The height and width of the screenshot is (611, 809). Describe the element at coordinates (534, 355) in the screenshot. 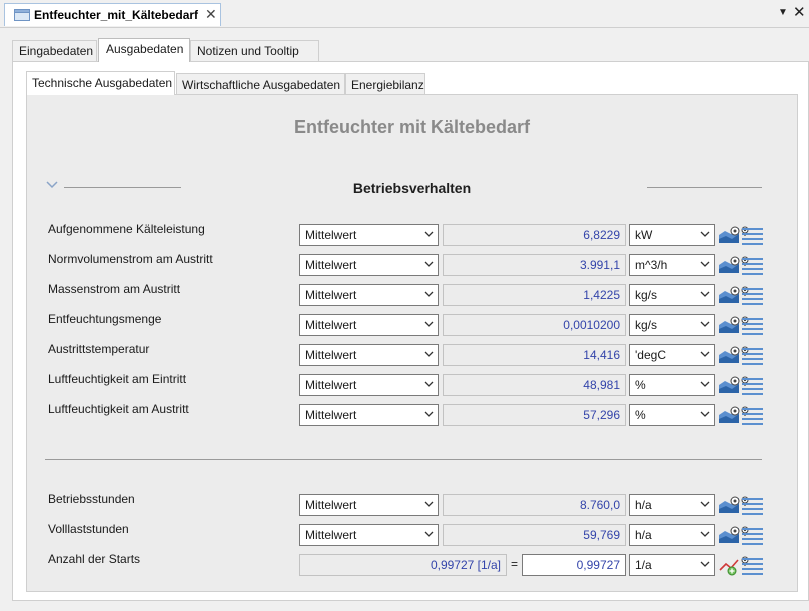

I see `value-display: 14,416` at that location.